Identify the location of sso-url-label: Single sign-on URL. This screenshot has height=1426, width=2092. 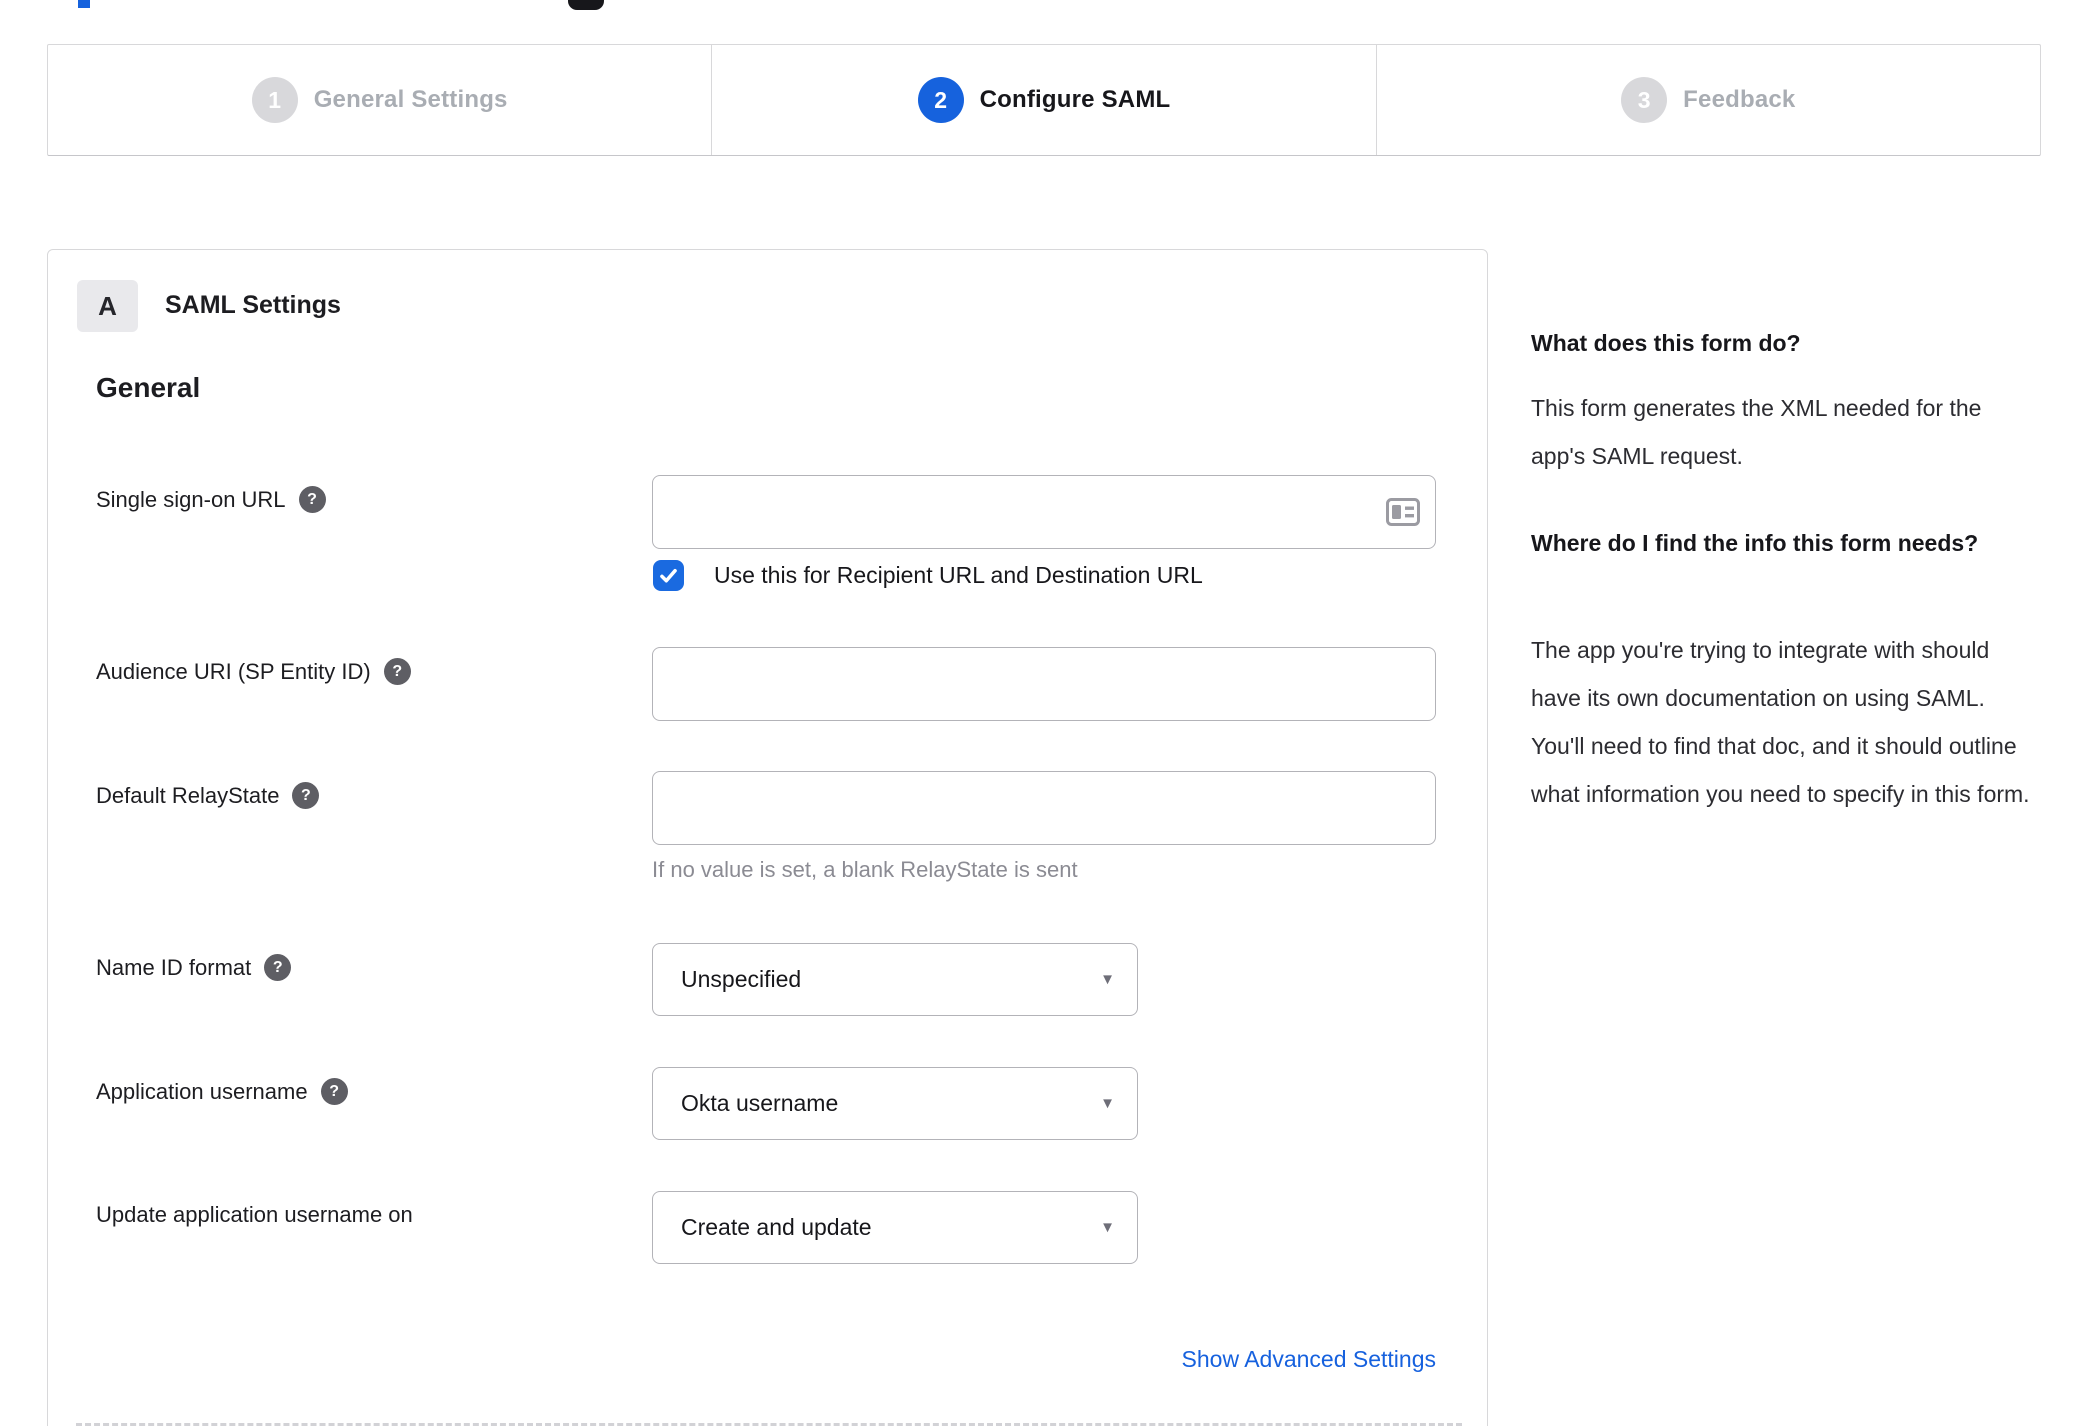
(191, 499).